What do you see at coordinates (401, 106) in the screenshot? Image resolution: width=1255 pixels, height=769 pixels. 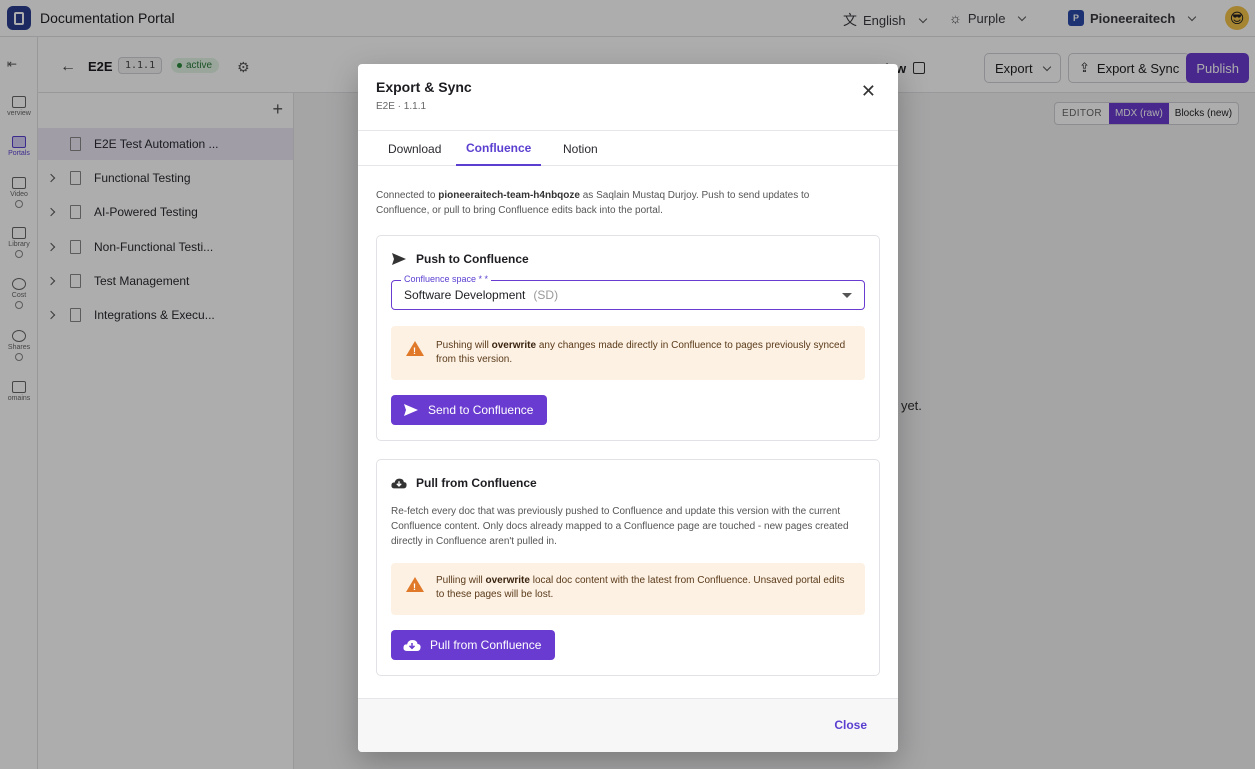 I see `dialog-subtitle: E2E · 1.1.1` at bounding box center [401, 106].